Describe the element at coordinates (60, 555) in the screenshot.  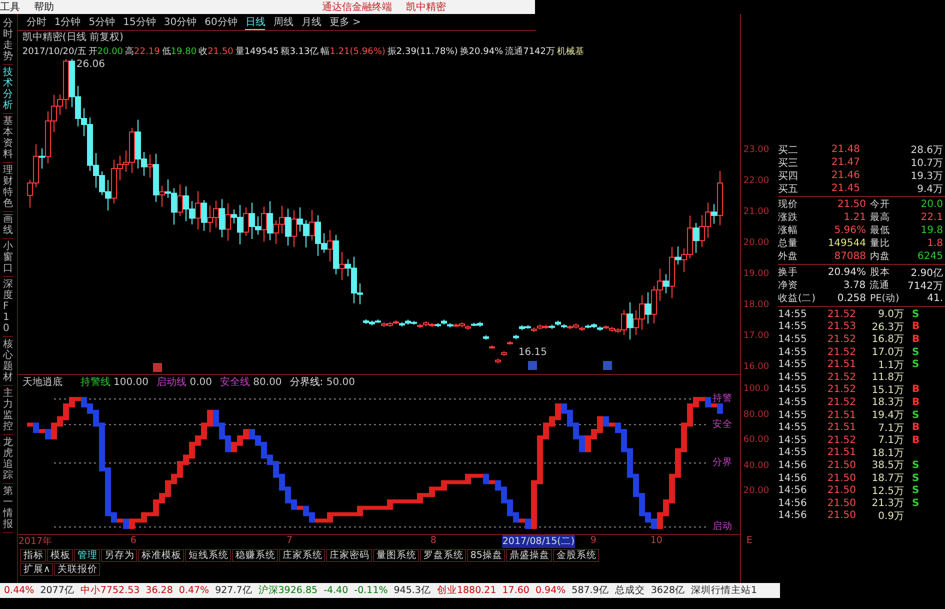
I see `bottom-tab: 模板` at that location.